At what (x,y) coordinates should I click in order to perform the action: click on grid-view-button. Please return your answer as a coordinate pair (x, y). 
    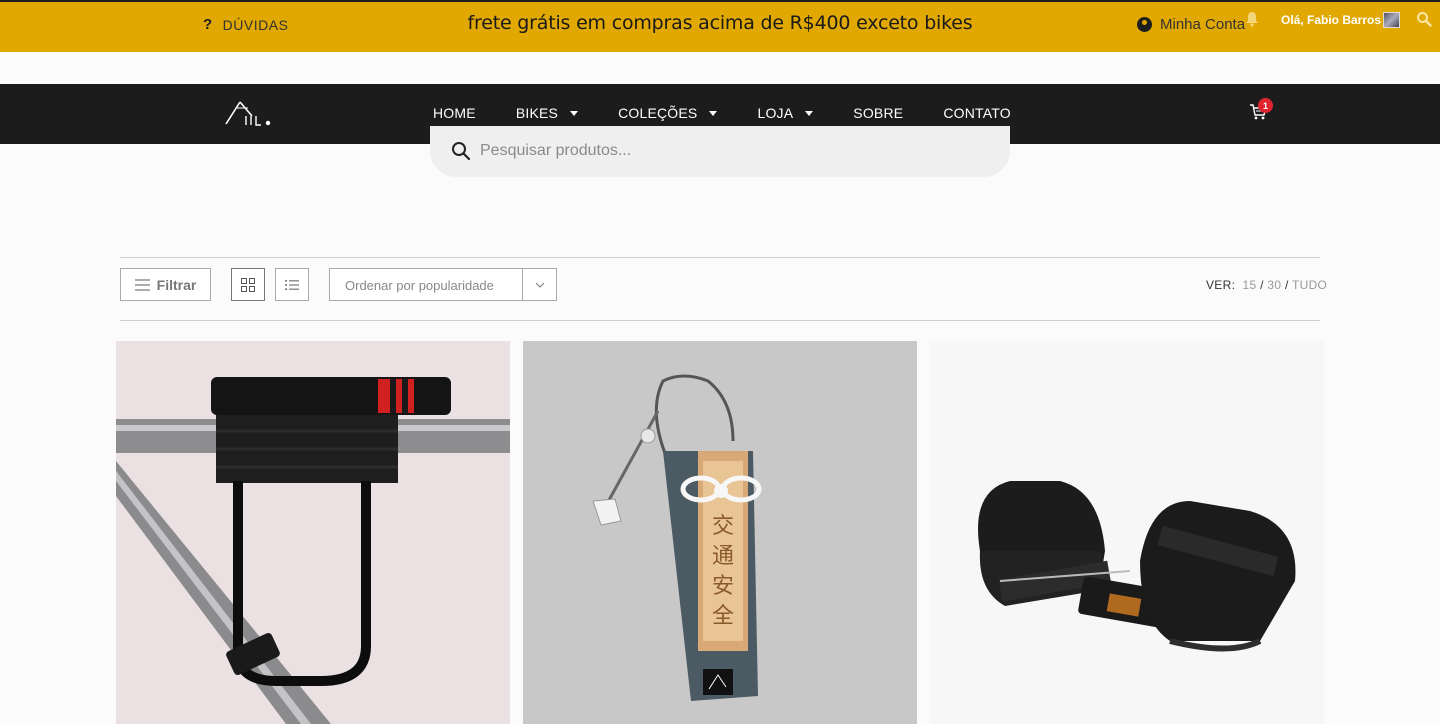
    Looking at the image, I should click on (248, 284).